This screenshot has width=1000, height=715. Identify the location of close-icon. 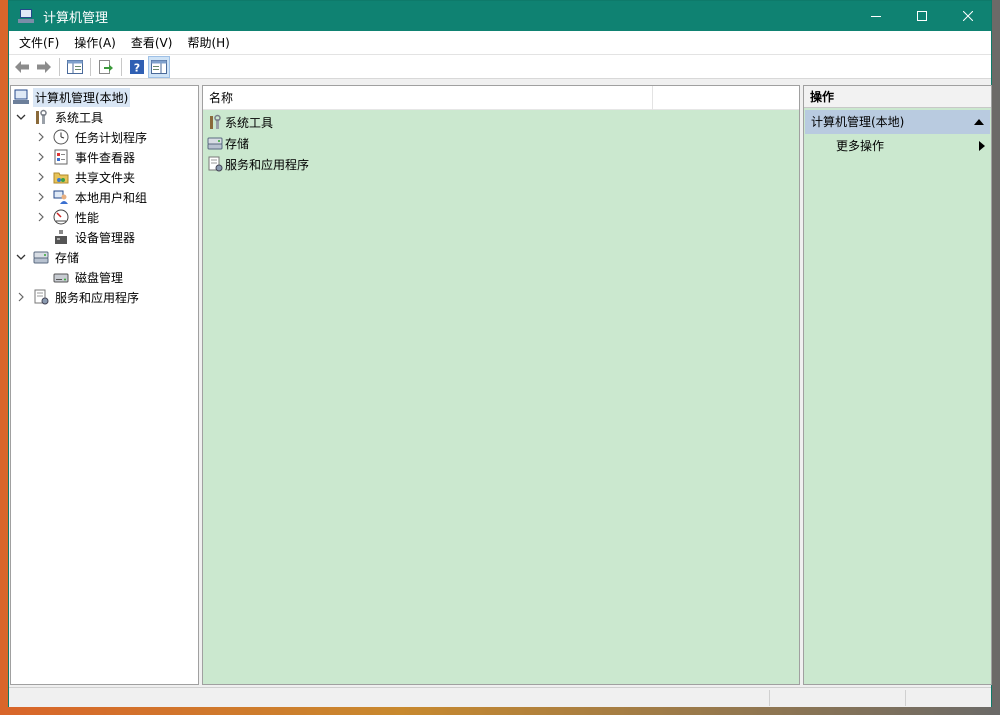
(968, 16).